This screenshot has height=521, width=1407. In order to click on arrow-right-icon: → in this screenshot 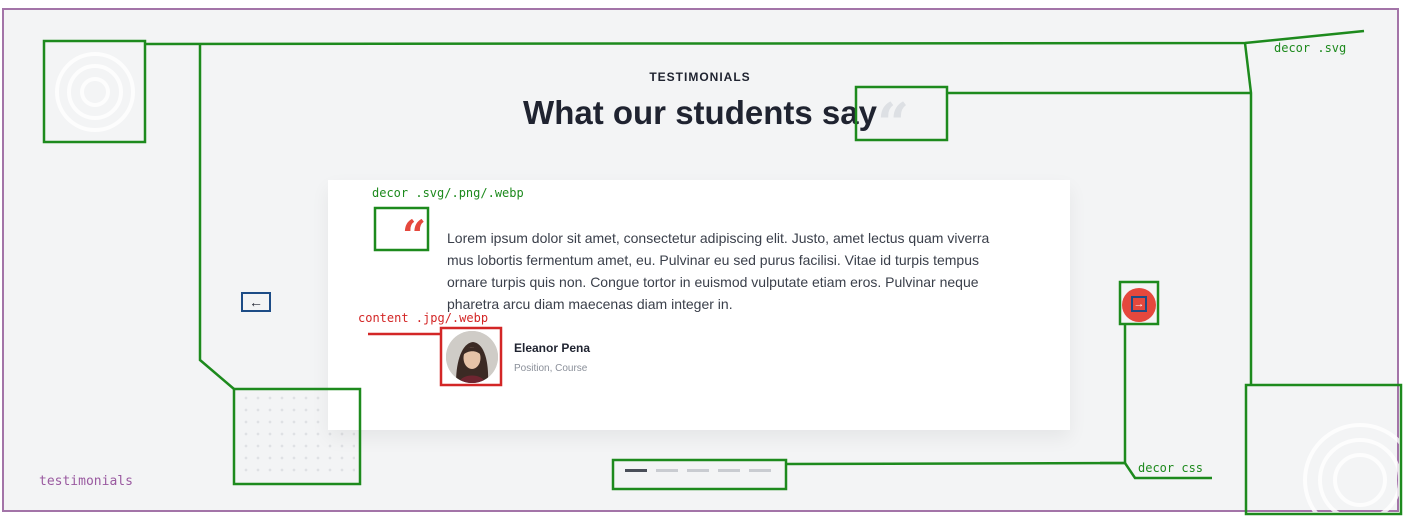, I will do `click(1139, 304)`.